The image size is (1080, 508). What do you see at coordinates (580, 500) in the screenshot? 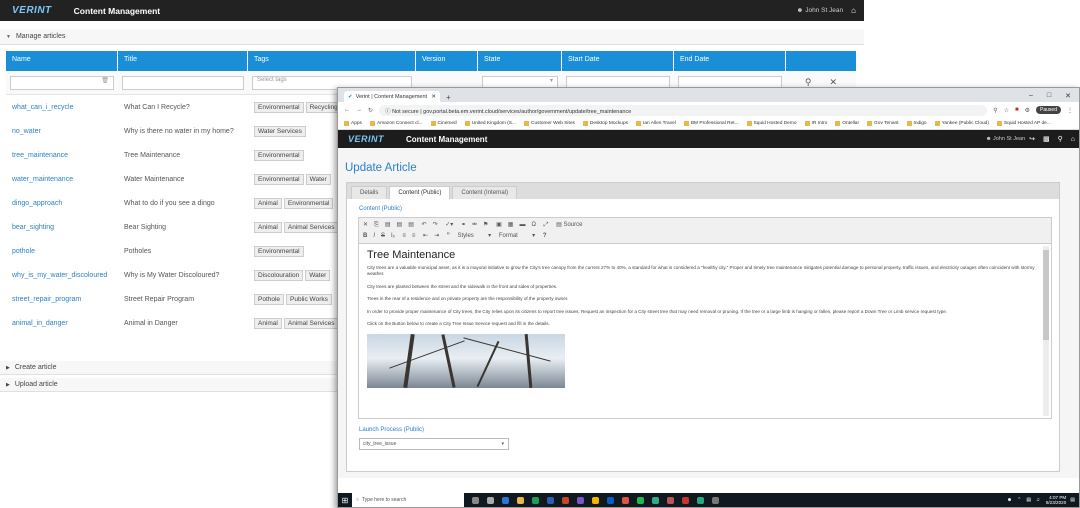
I see `teams-icon` at bounding box center [580, 500].